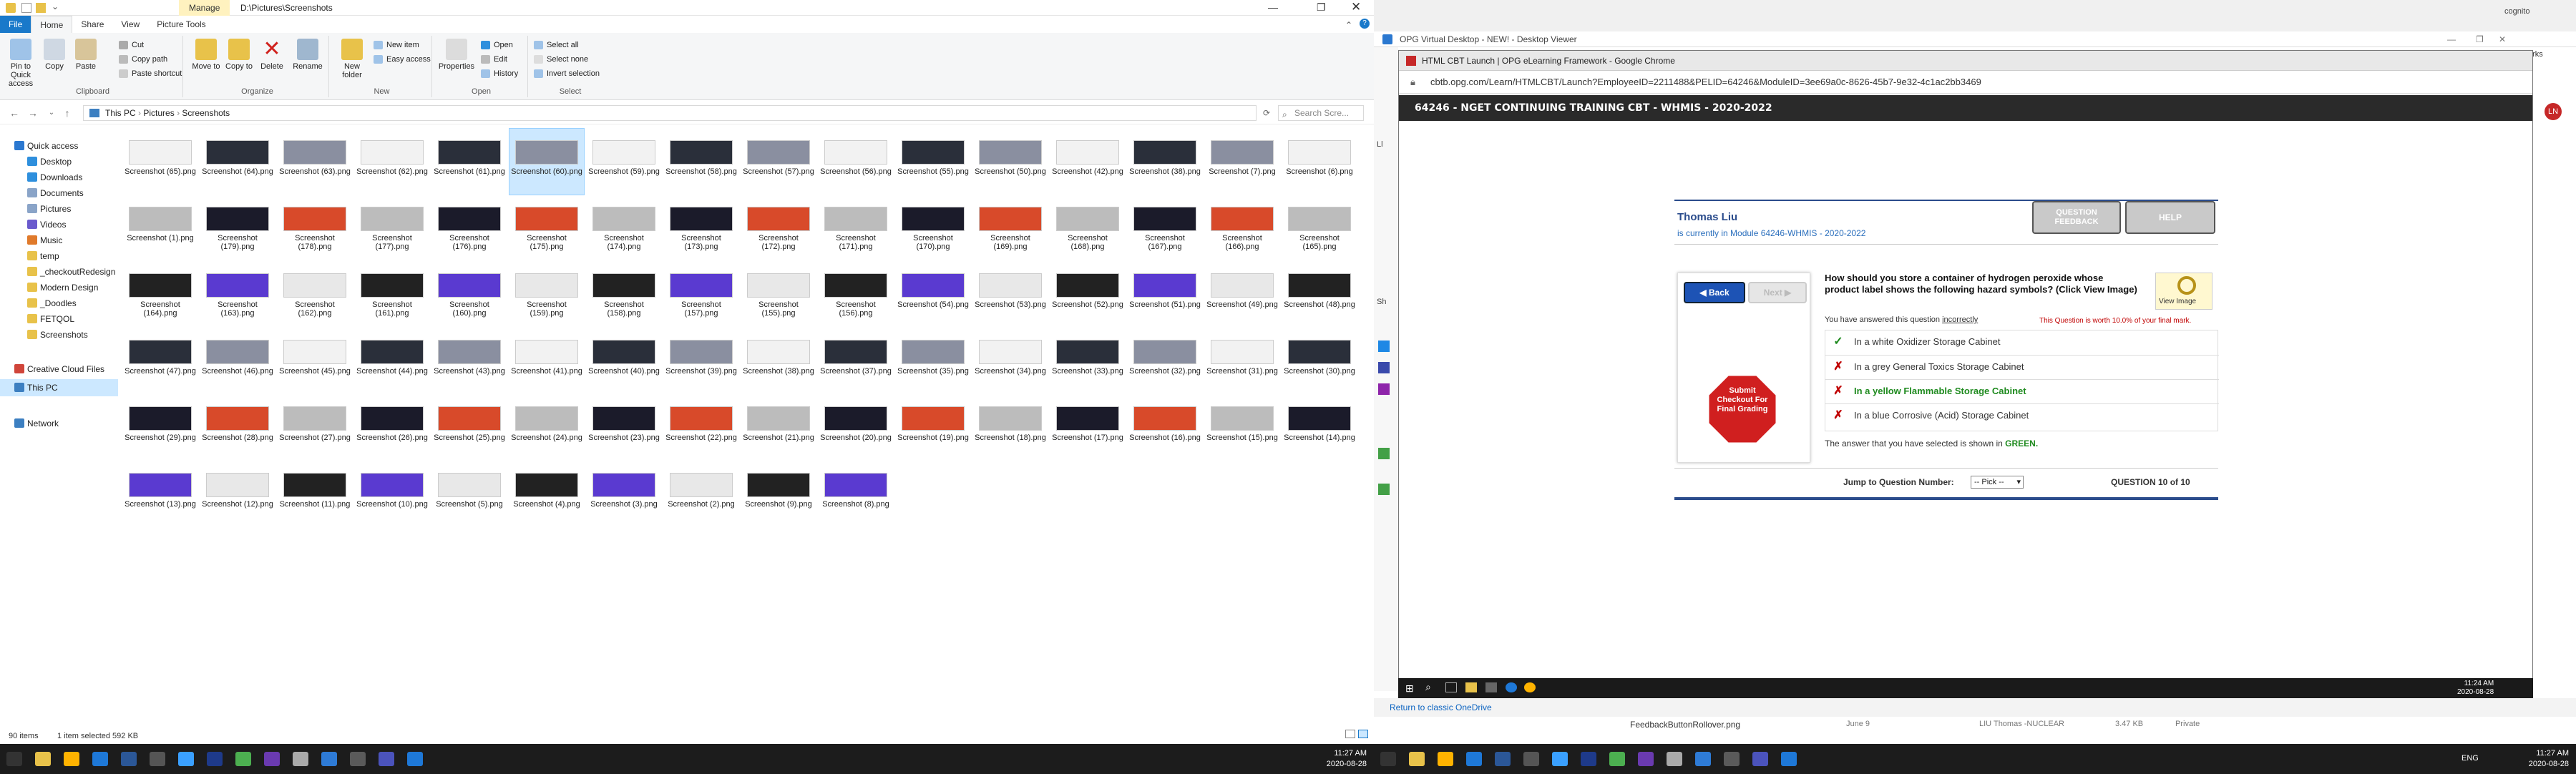  I want to click on file-tile: Screenshot (174).png, so click(624, 228).